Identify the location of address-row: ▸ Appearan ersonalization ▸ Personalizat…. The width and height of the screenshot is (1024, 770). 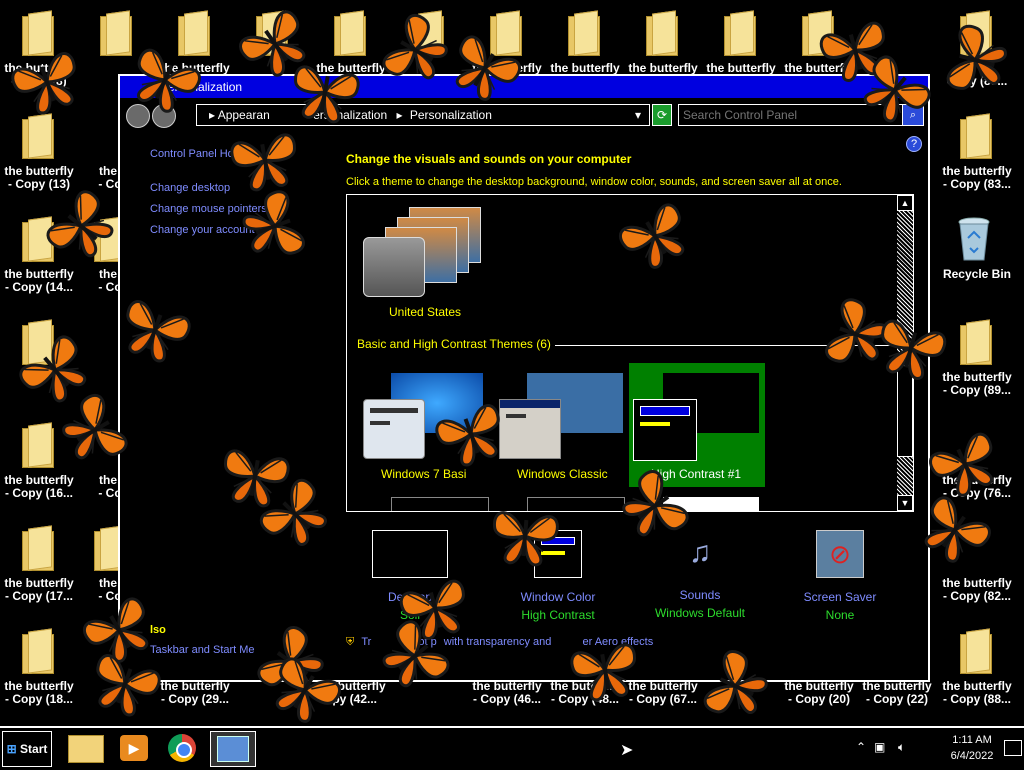
(524, 115).